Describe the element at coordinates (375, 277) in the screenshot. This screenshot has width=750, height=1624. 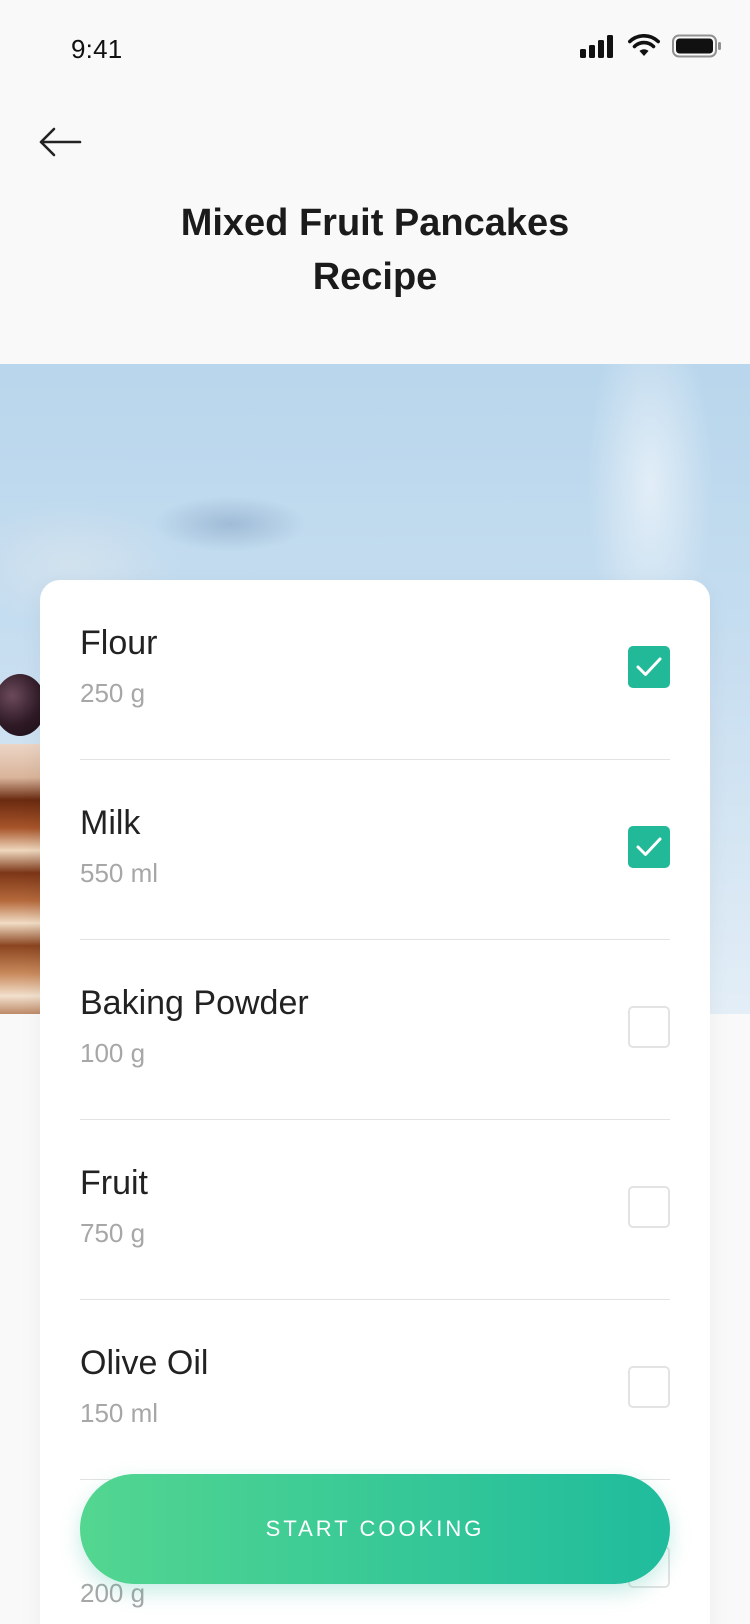
I see `page-title-line-2: Recipe` at that location.